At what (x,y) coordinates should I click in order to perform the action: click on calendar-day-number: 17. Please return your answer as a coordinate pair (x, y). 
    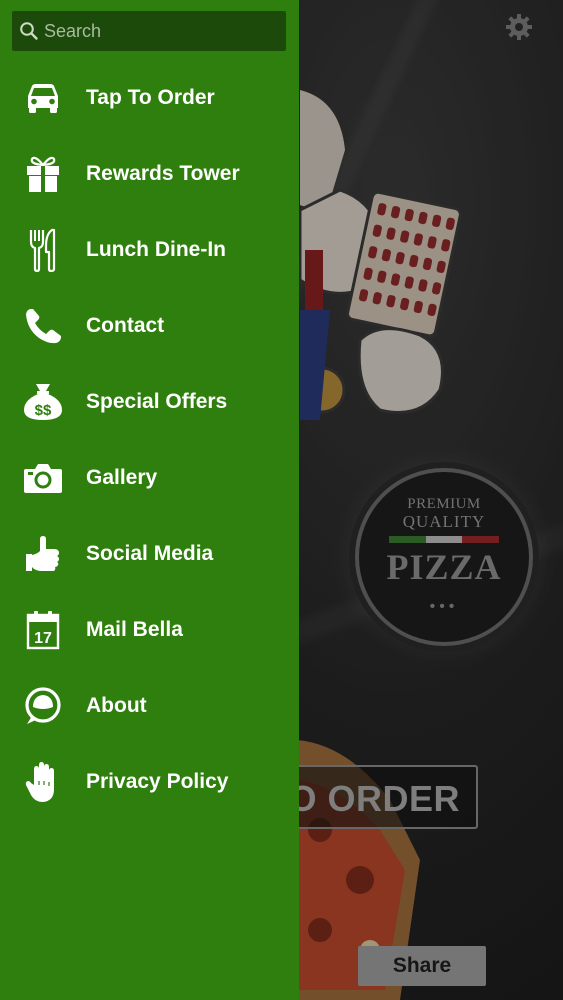
    Looking at the image, I should click on (43, 638).